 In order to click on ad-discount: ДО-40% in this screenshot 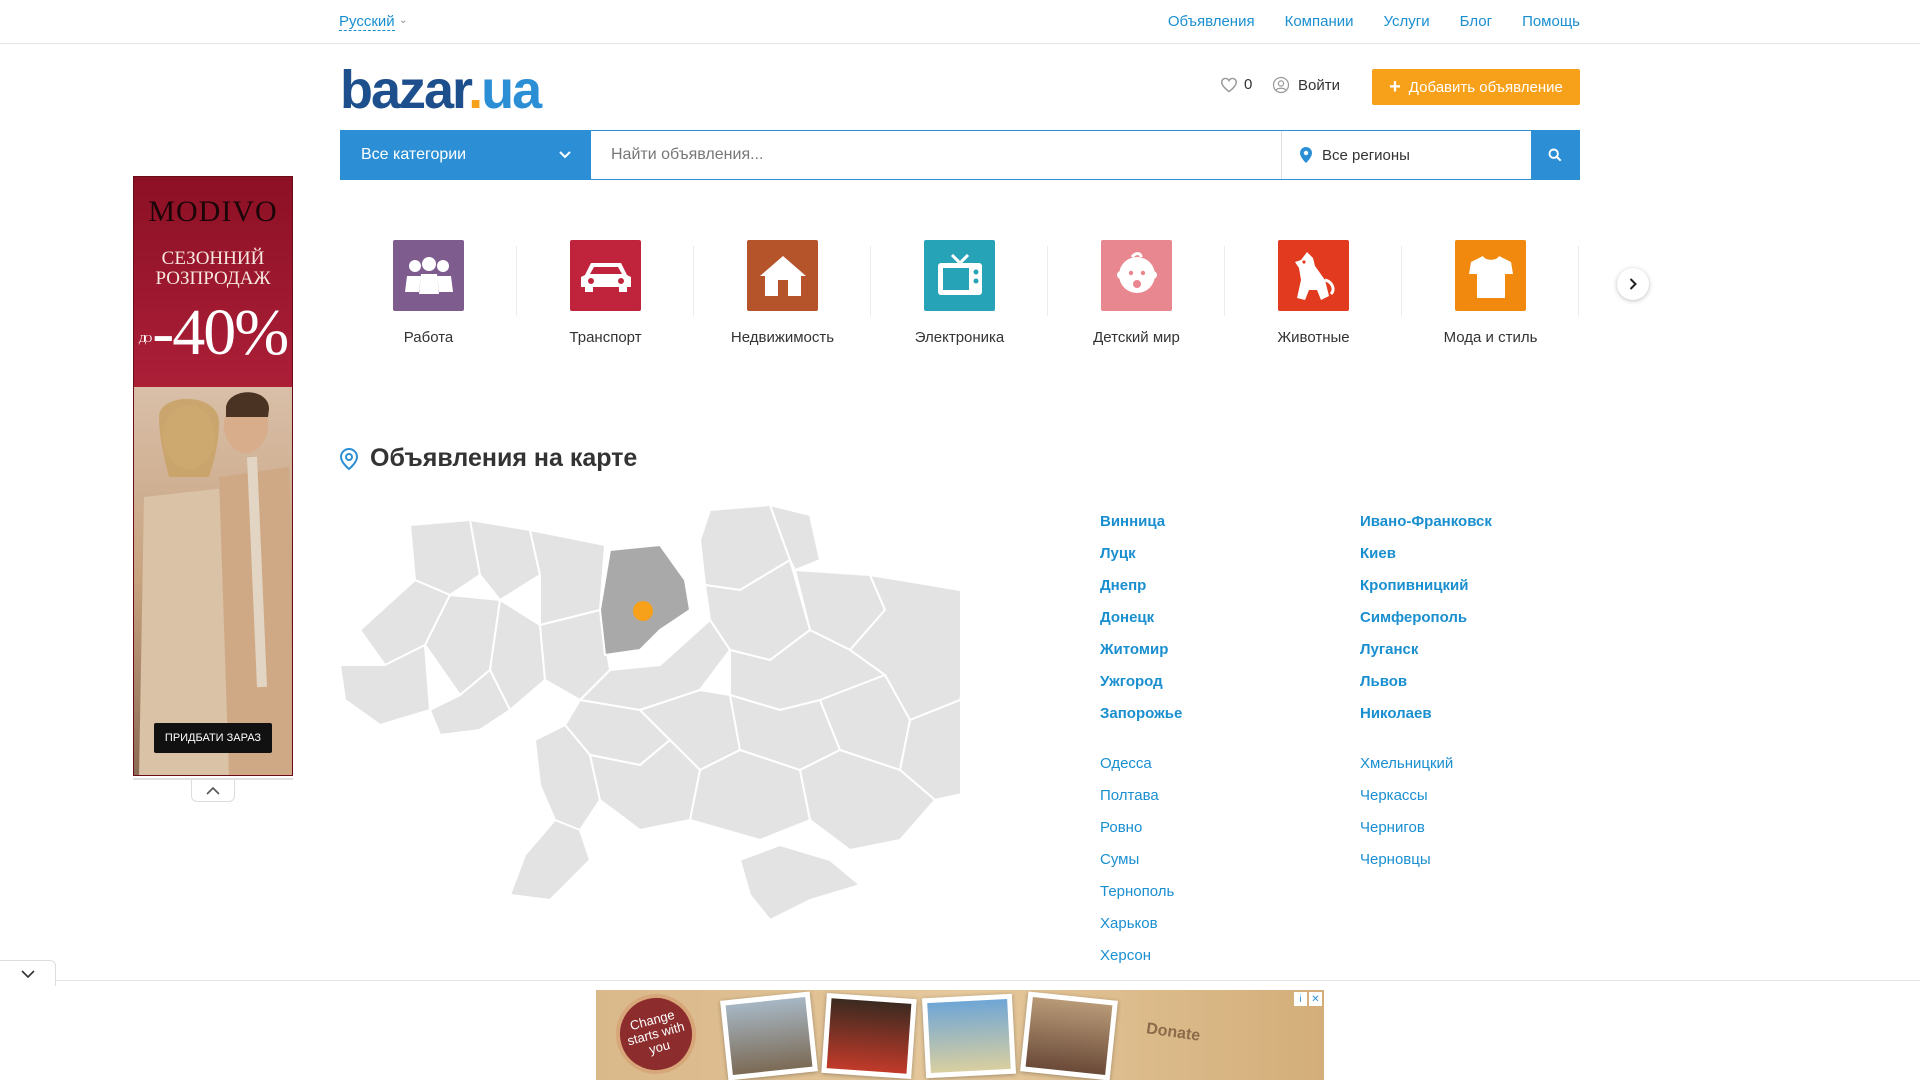, I will do `click(213, 333)`.